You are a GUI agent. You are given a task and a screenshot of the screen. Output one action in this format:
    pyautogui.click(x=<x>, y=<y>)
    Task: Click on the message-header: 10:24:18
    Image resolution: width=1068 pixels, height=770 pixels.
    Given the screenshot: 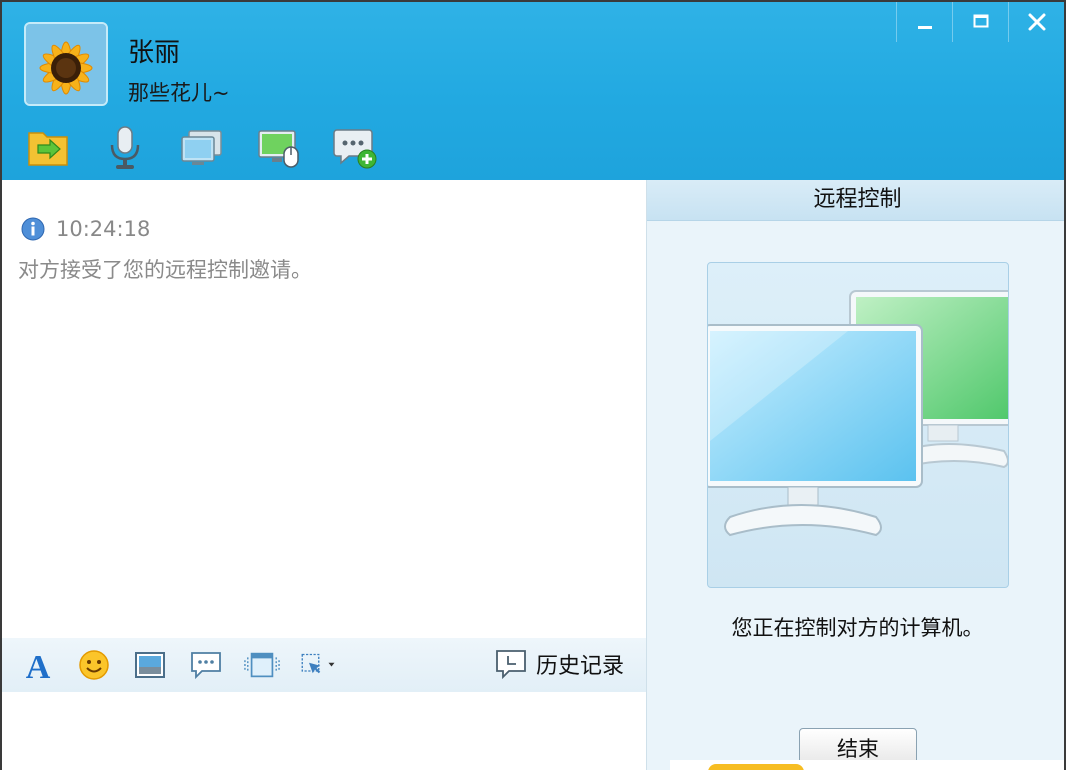 What is the action you would take?
    pyautogui.click(x=85, y=229)
    